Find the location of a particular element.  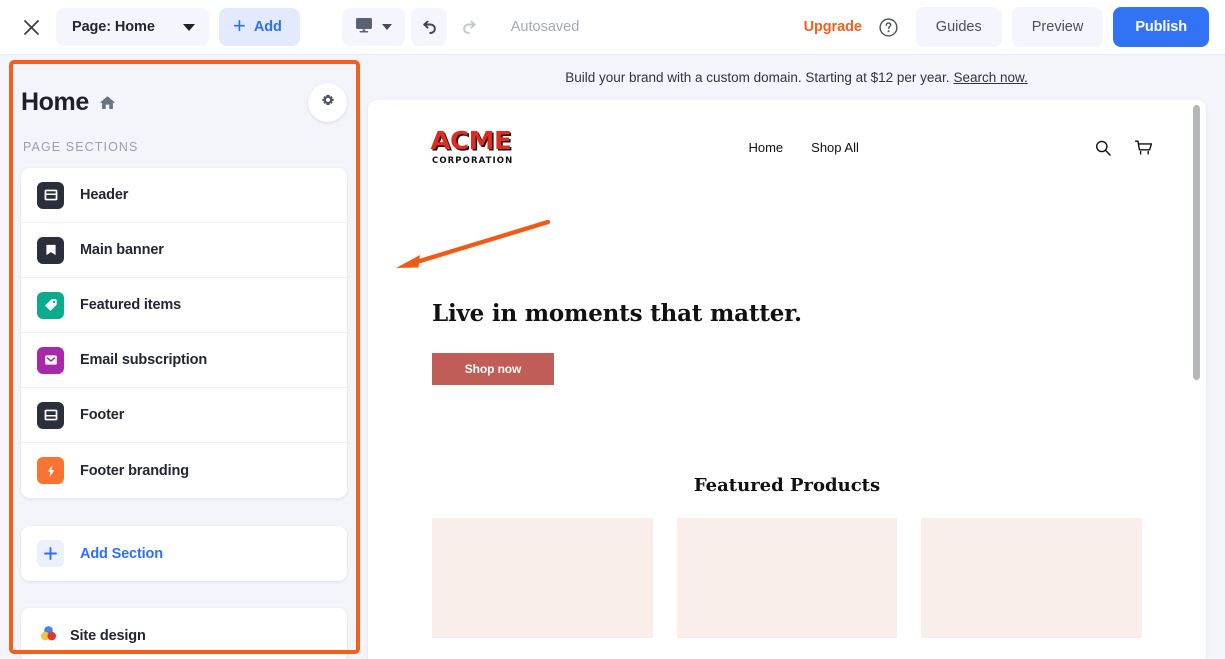

shop-now-button: Shop now is located at coordinates (493, 369).